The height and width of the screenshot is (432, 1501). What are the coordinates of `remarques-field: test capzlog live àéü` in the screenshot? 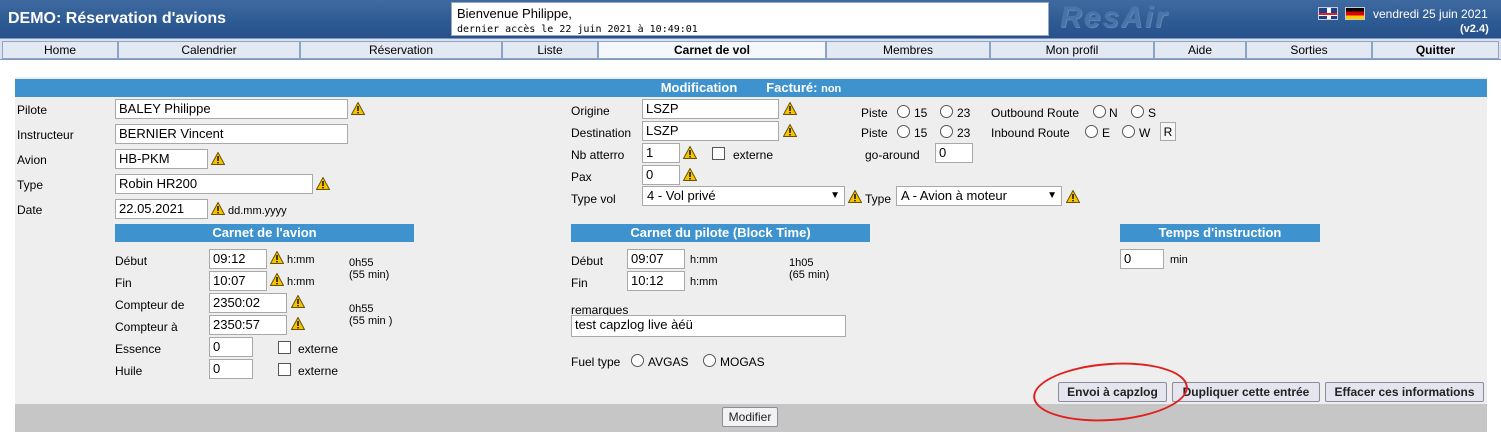 It's located at (708, 326).